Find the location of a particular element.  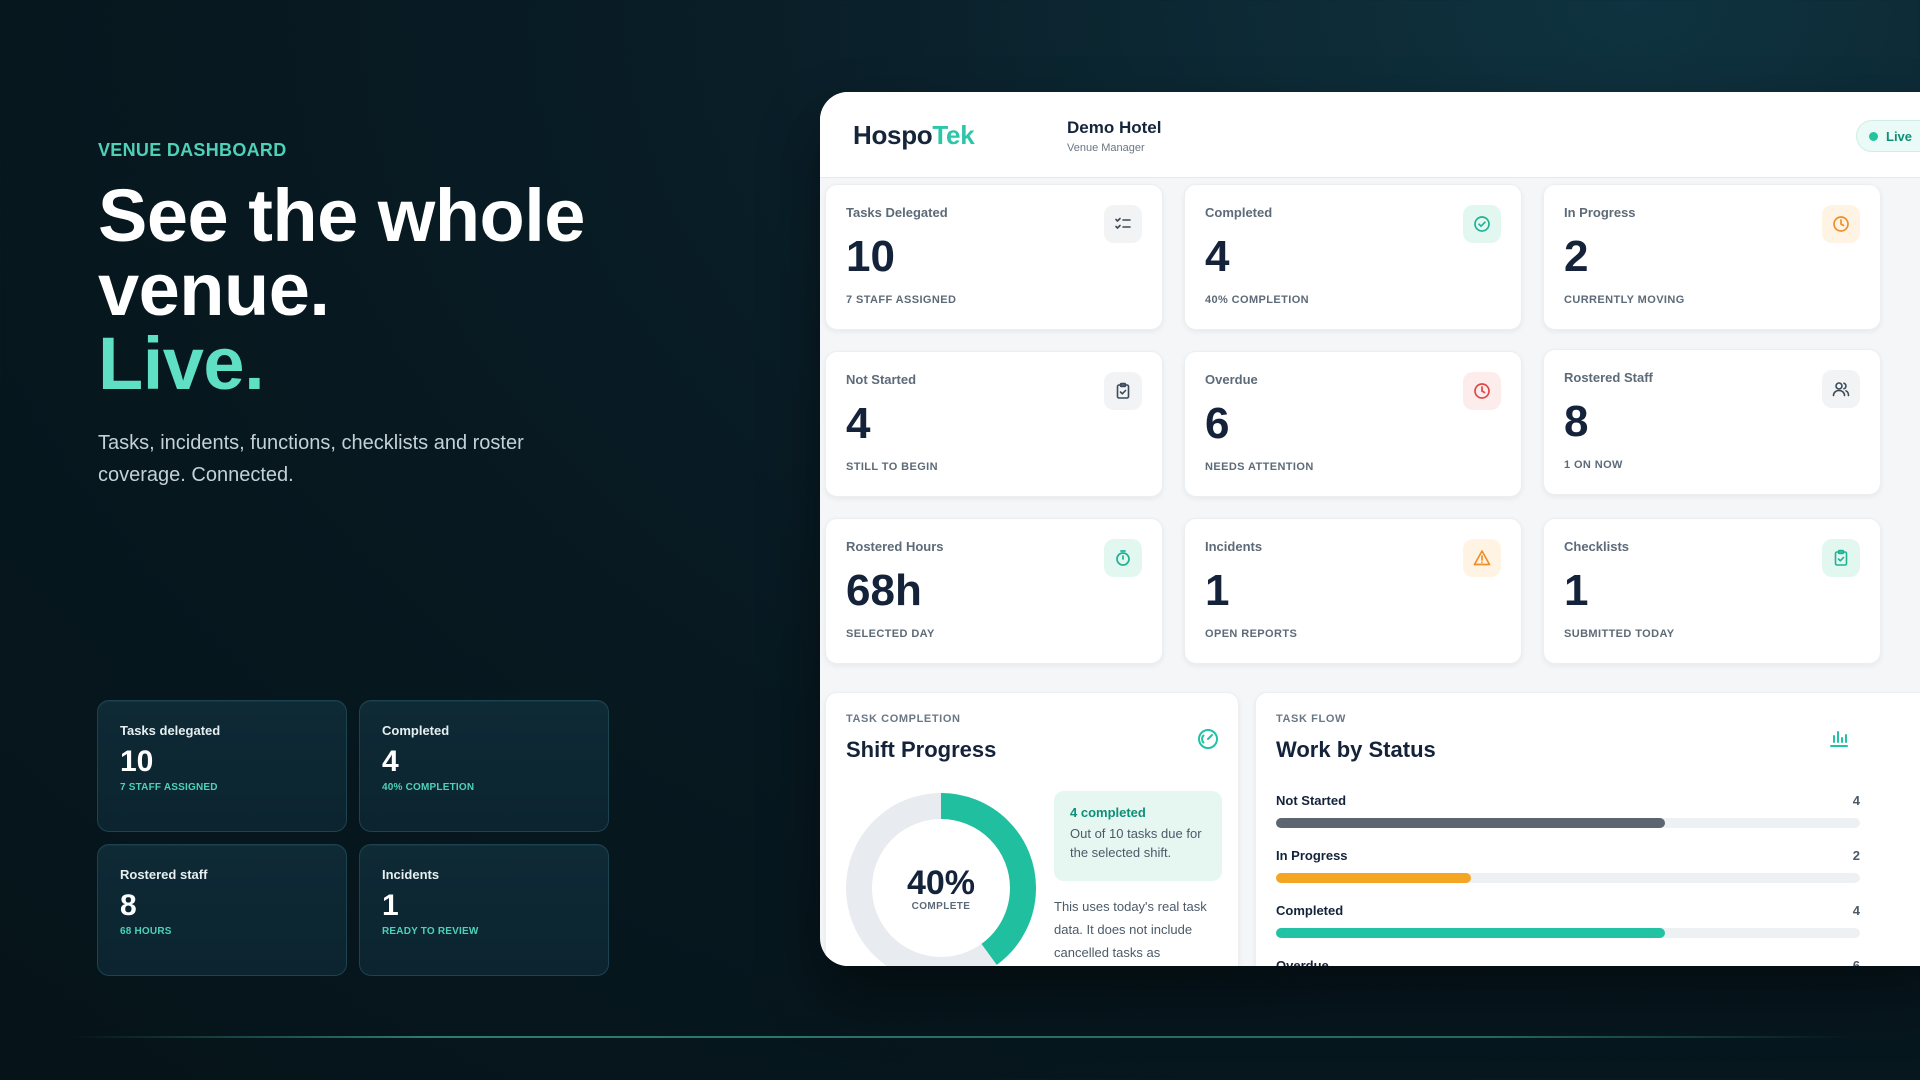

mini-card-sub: 40% COMPLETION is located at coordinates (428, 787).